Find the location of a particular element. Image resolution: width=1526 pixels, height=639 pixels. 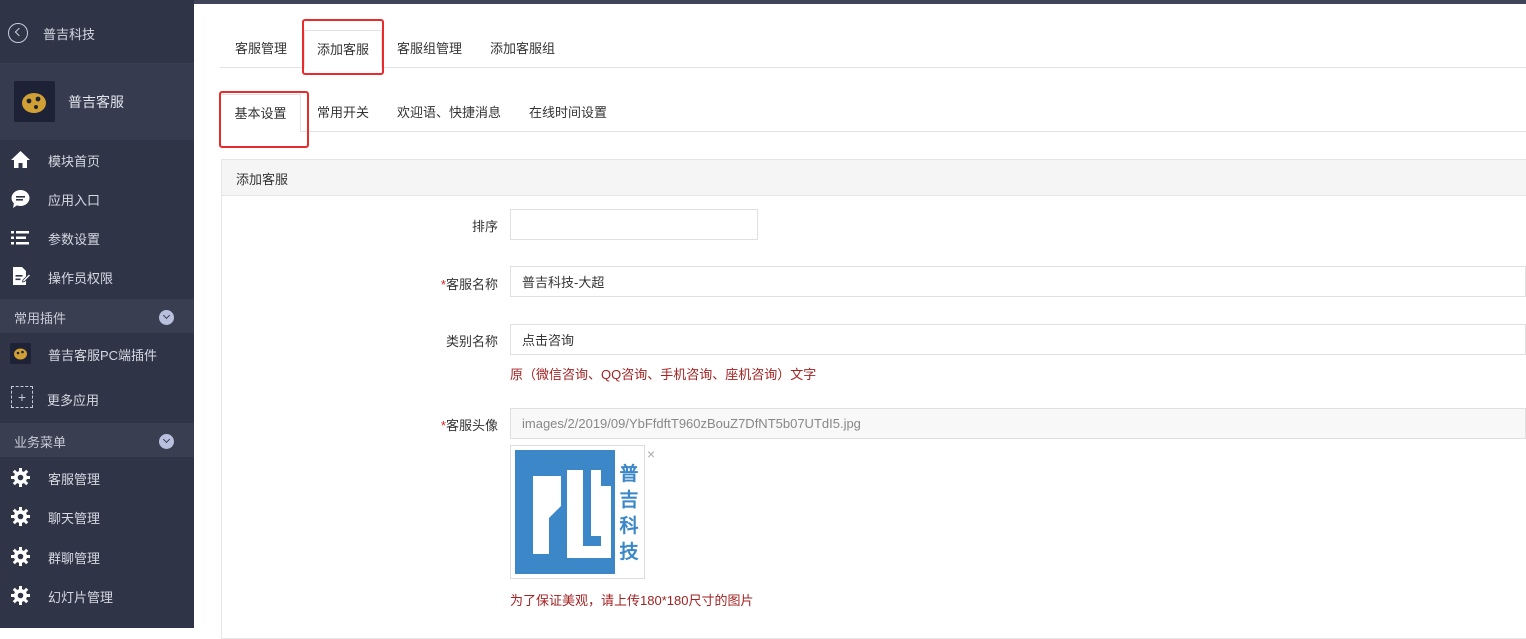

tab-add-service: 添加客服 is located at coordinates (343, 49).